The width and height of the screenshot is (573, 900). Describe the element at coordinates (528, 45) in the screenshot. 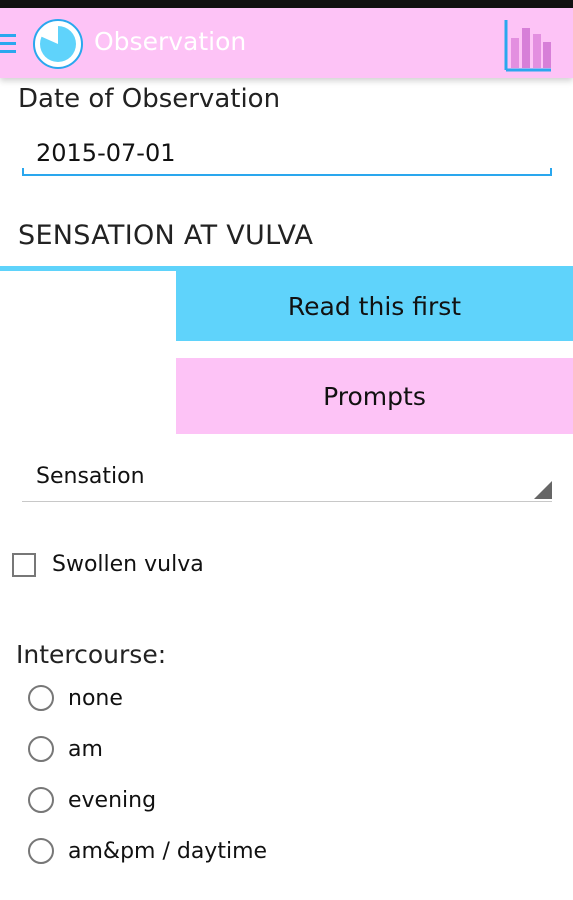

I see `bar-chart-icon` at that location.